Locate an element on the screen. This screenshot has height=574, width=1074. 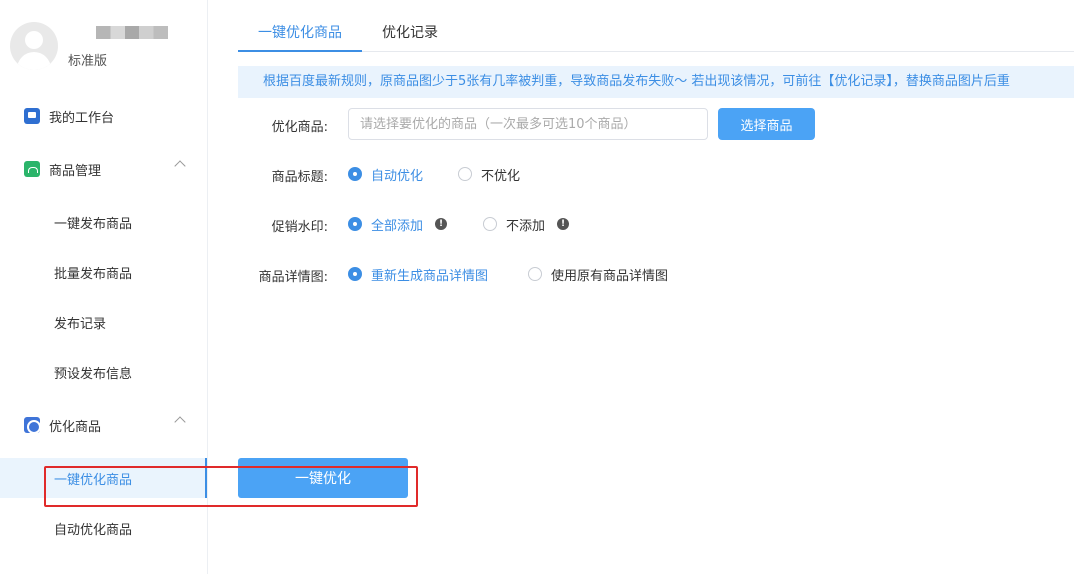
sidebar-subitem-publish-records: 发布记录 is located at coordinates (103, 322).